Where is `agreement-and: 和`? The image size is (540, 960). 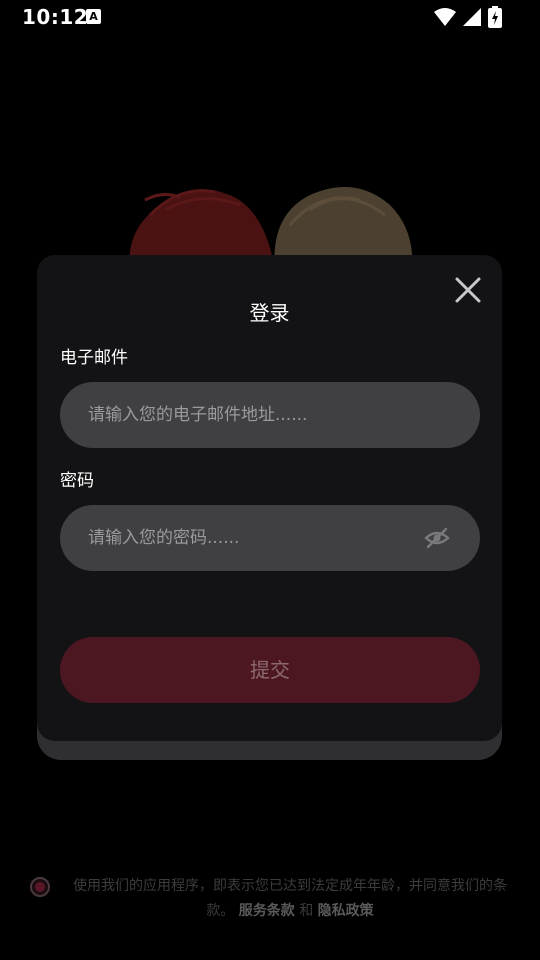
agreement-and: 和 is located at coordinates (306, 911).